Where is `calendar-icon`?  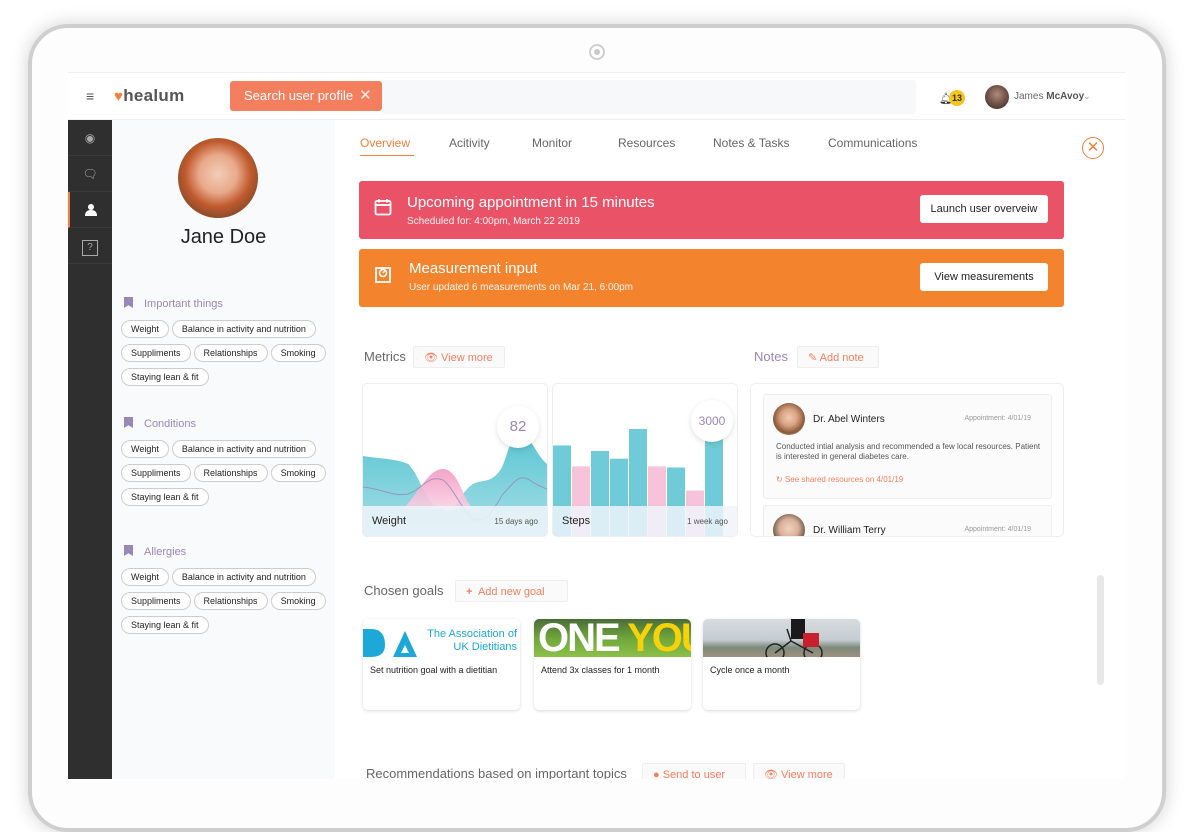
calendar-icon is located at coordinates (383, 207).